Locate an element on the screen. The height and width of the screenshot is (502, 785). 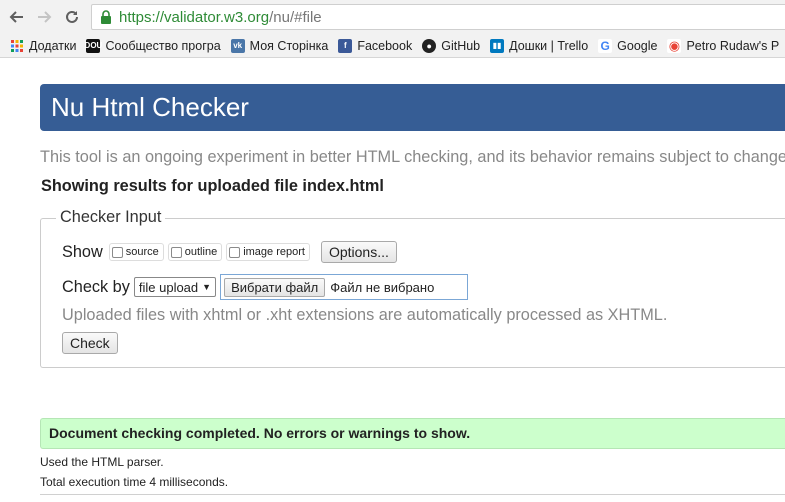
bookmark-item: f Facebook is located at coordinates (375, 45).